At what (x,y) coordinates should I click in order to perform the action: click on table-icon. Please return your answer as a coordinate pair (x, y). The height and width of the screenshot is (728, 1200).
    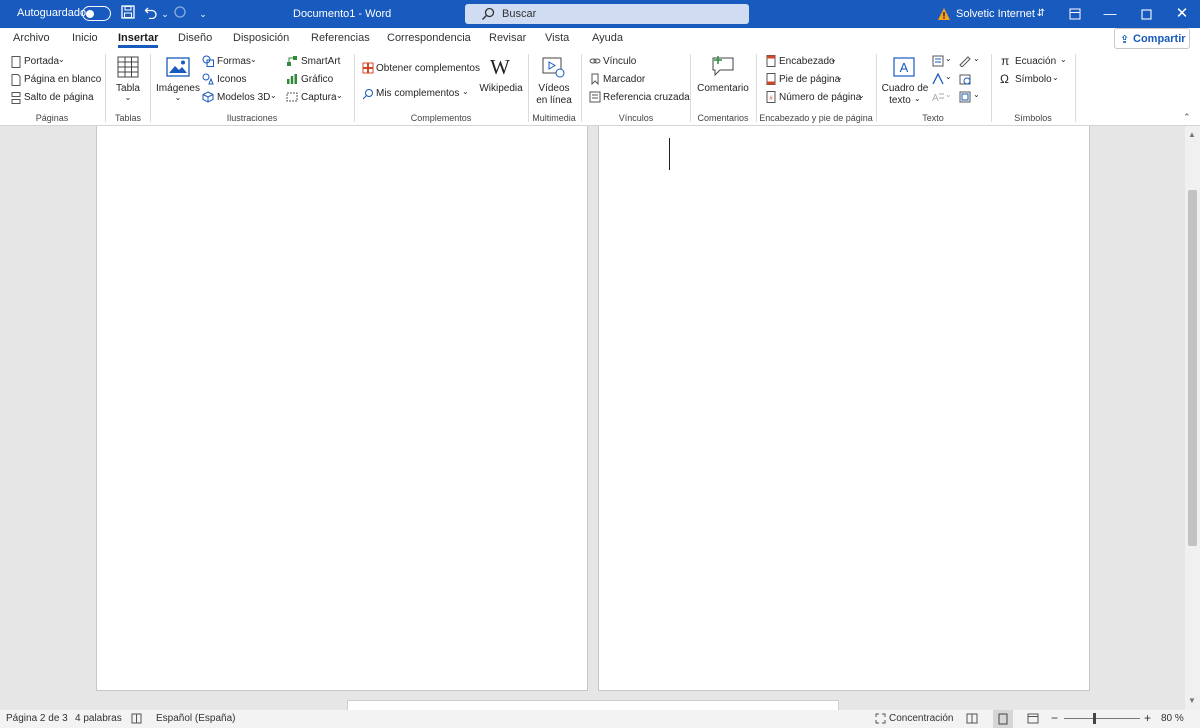
    Looking at the image, I should click on (128, 67).